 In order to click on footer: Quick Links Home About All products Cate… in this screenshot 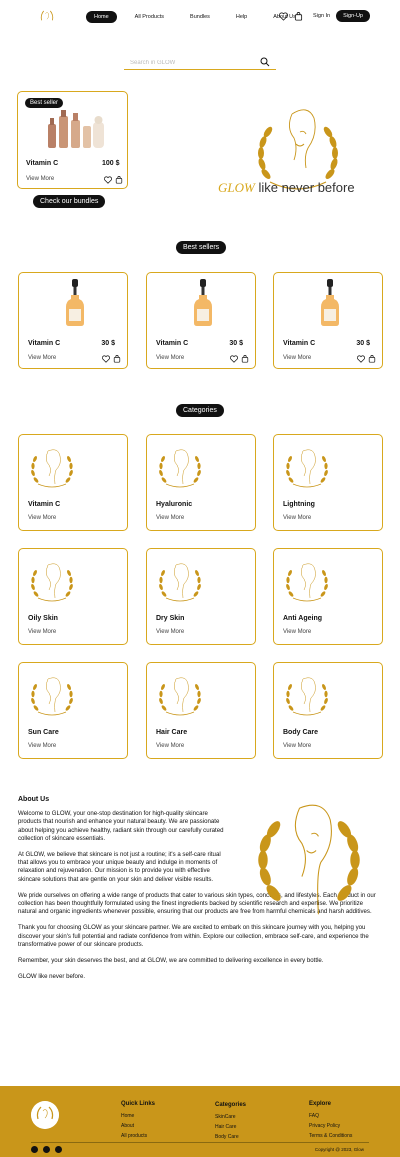, I will do `click(200, 1121)`.